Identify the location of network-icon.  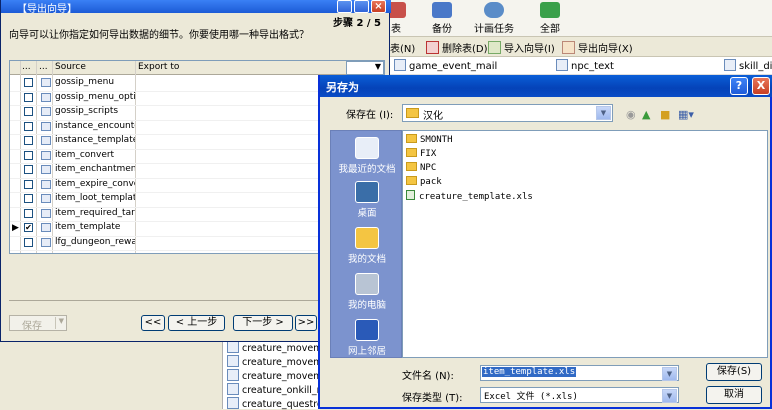
(367, 330).